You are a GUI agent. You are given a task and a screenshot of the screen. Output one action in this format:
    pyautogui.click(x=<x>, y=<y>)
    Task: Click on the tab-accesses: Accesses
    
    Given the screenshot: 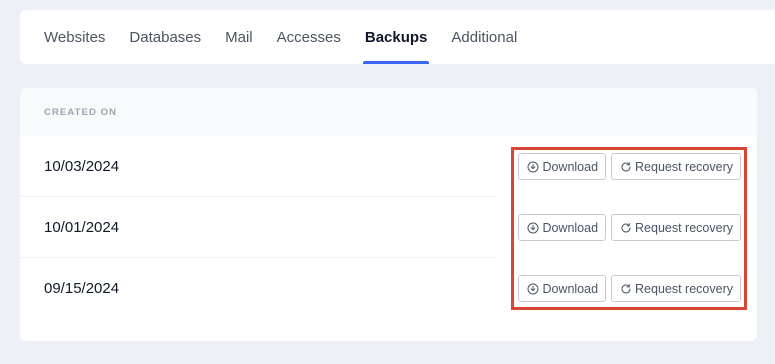 What is the action you would take?
    pyautogui.click(x=309, y=37)
    